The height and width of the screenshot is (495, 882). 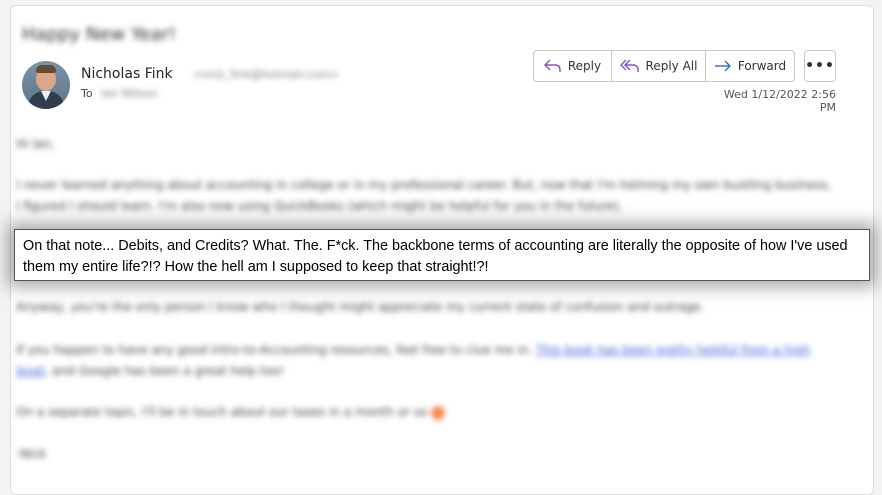 What do you see at coordinates (31, 454) in the screenshot?
I see `email-signoff: -Nick` at bounding box center [31, 454].